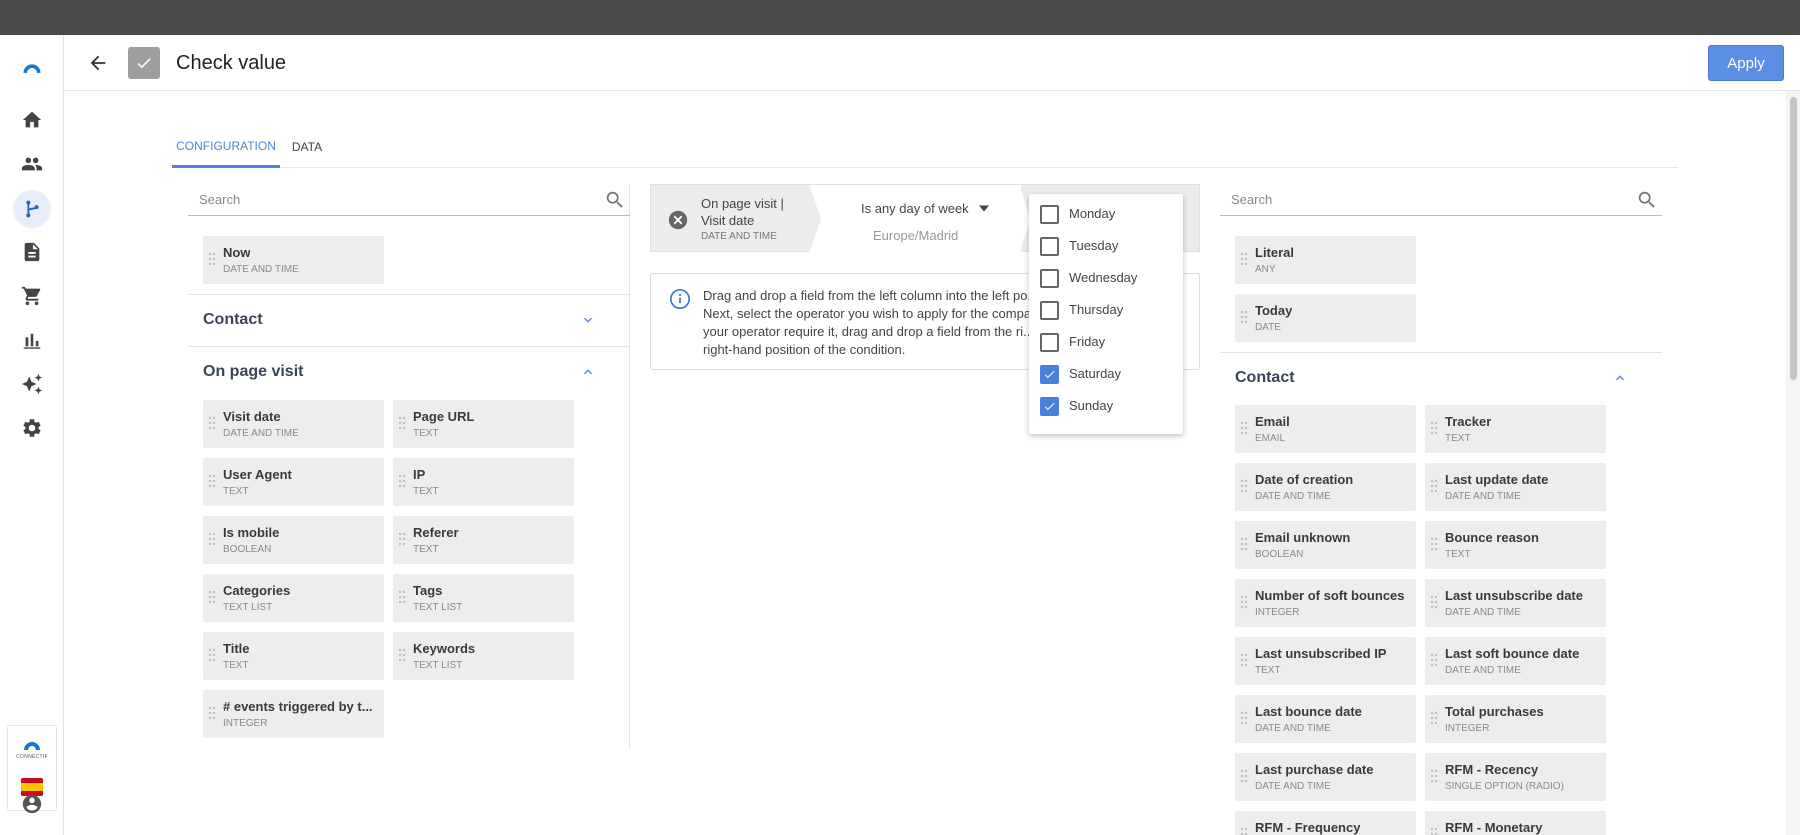 The image size is (1800, 835). Describe the element at coordinates (1515, 545) in the screenshot. I see `field-chip-bounce-reason: Bounce reason TEXT` at that location.